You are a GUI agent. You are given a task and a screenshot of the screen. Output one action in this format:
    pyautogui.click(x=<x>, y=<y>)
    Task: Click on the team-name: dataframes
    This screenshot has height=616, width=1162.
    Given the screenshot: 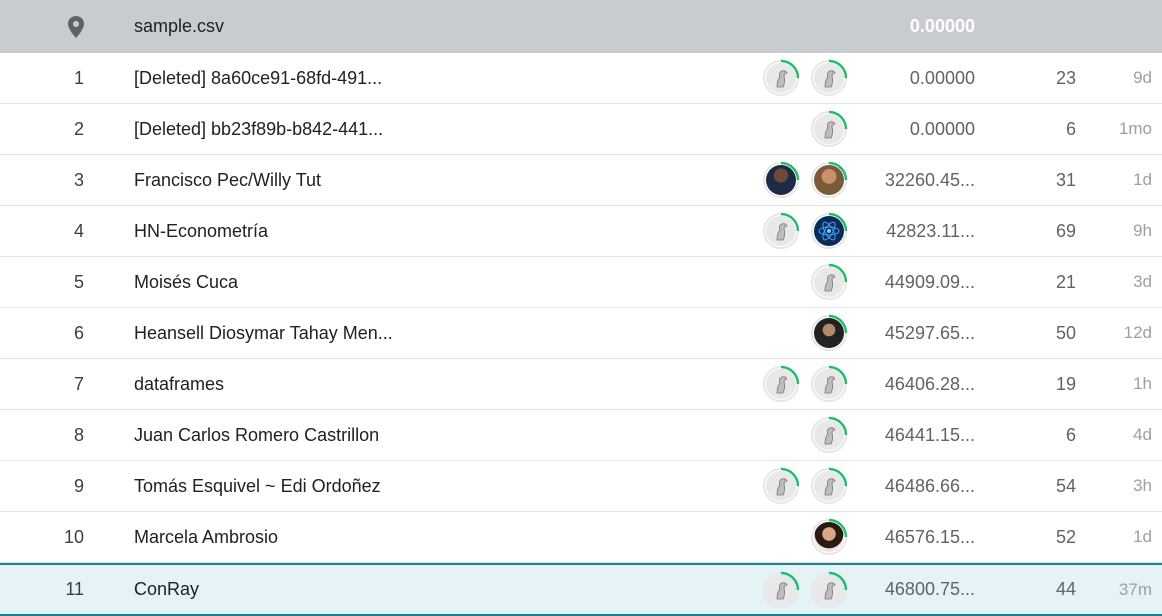 What is the action you would take?
    pyautogui.click(x=434, y=384)
    